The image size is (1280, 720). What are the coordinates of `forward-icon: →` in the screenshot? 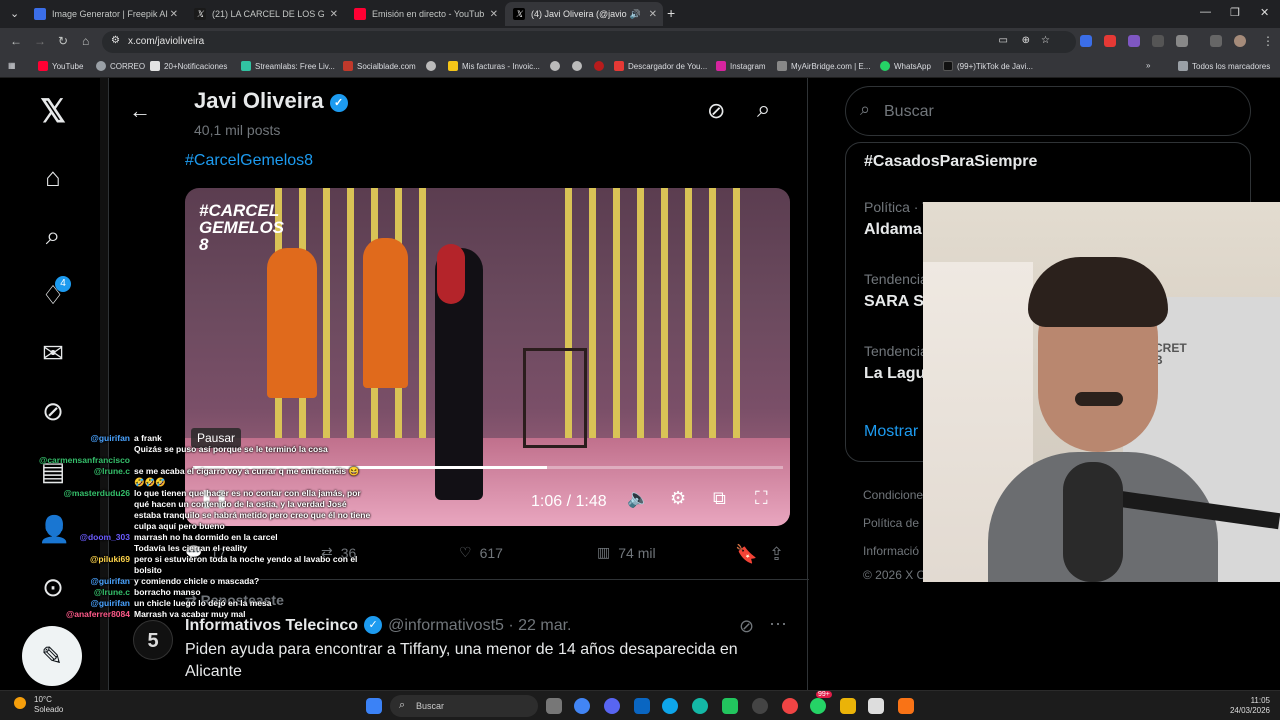 It's located at (40, 41).